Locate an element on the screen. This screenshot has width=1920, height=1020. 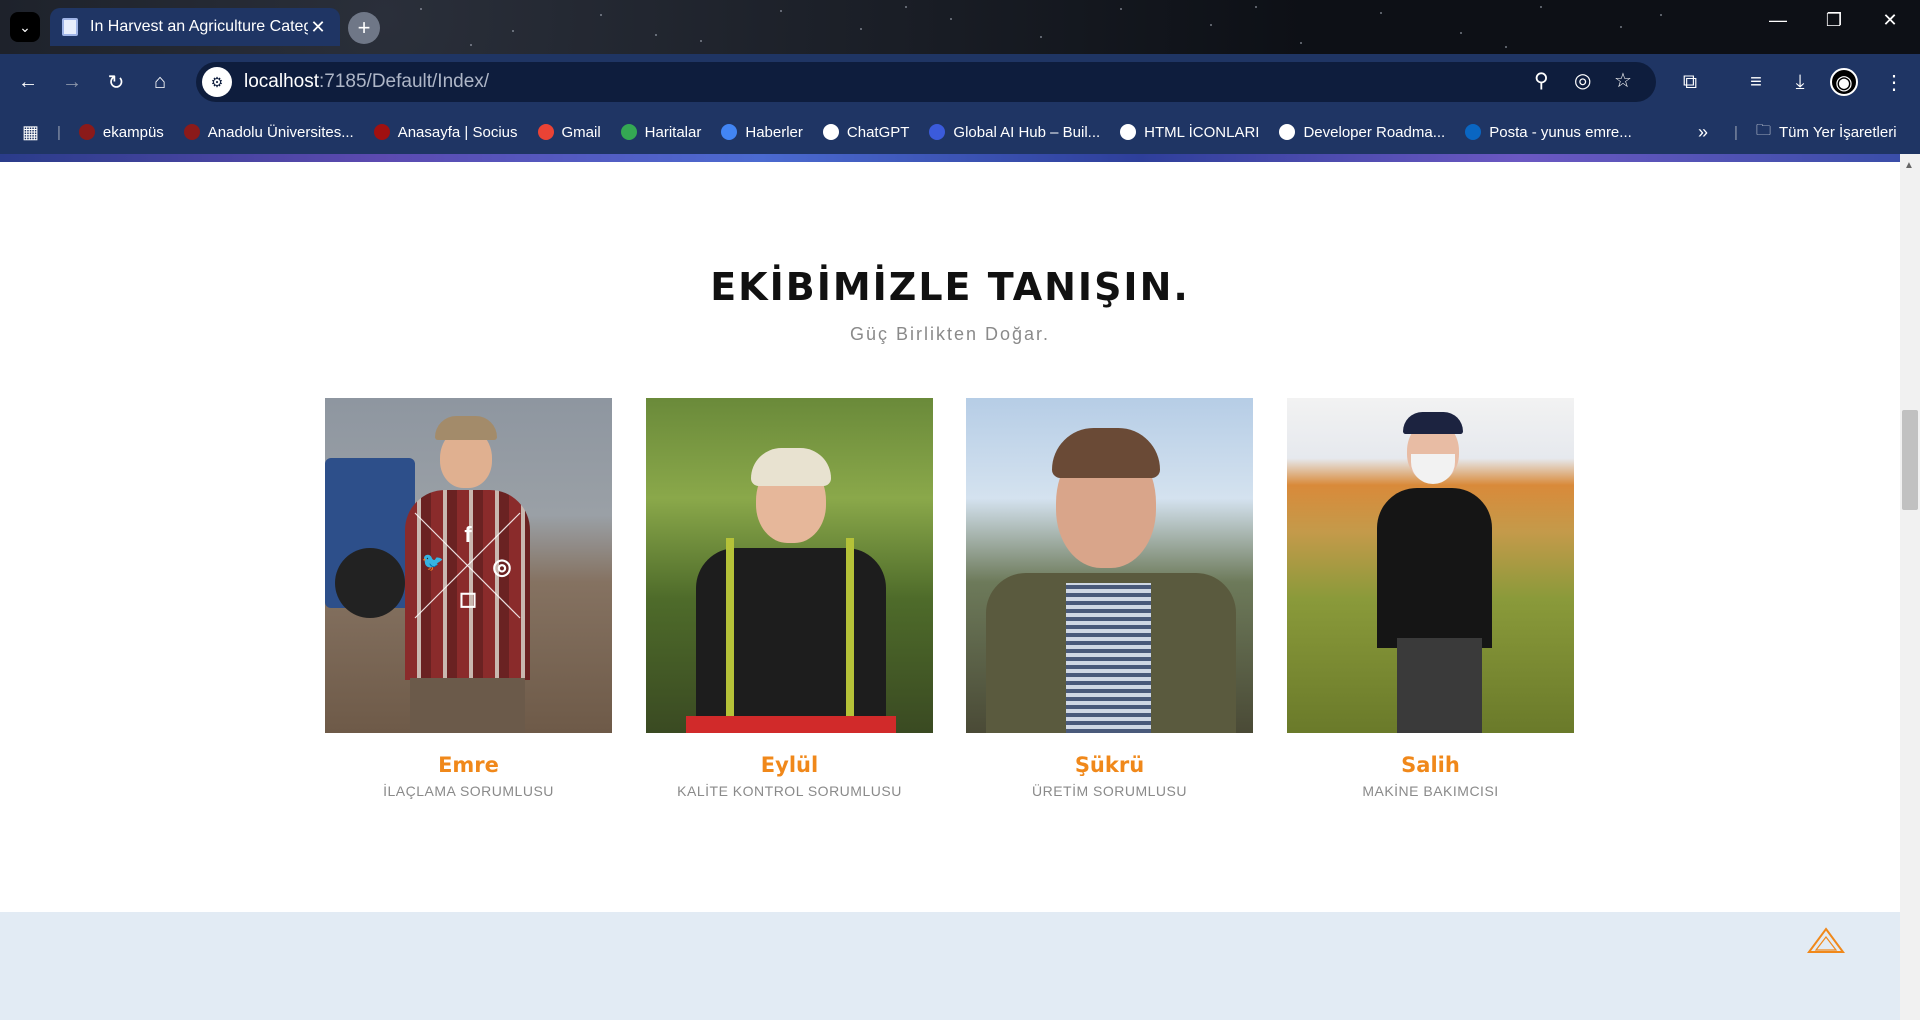
facebook-icon: f is located at coordinates (468, 535).